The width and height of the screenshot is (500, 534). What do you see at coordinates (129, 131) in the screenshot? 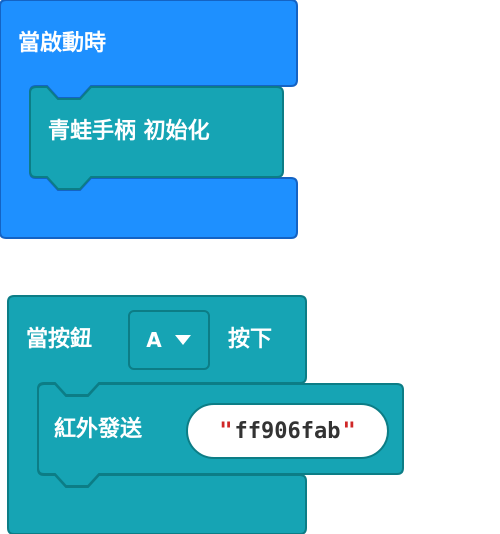
I see `frog-init-label: 青蛙手柄 初始化` at bounding box center [129, 131].